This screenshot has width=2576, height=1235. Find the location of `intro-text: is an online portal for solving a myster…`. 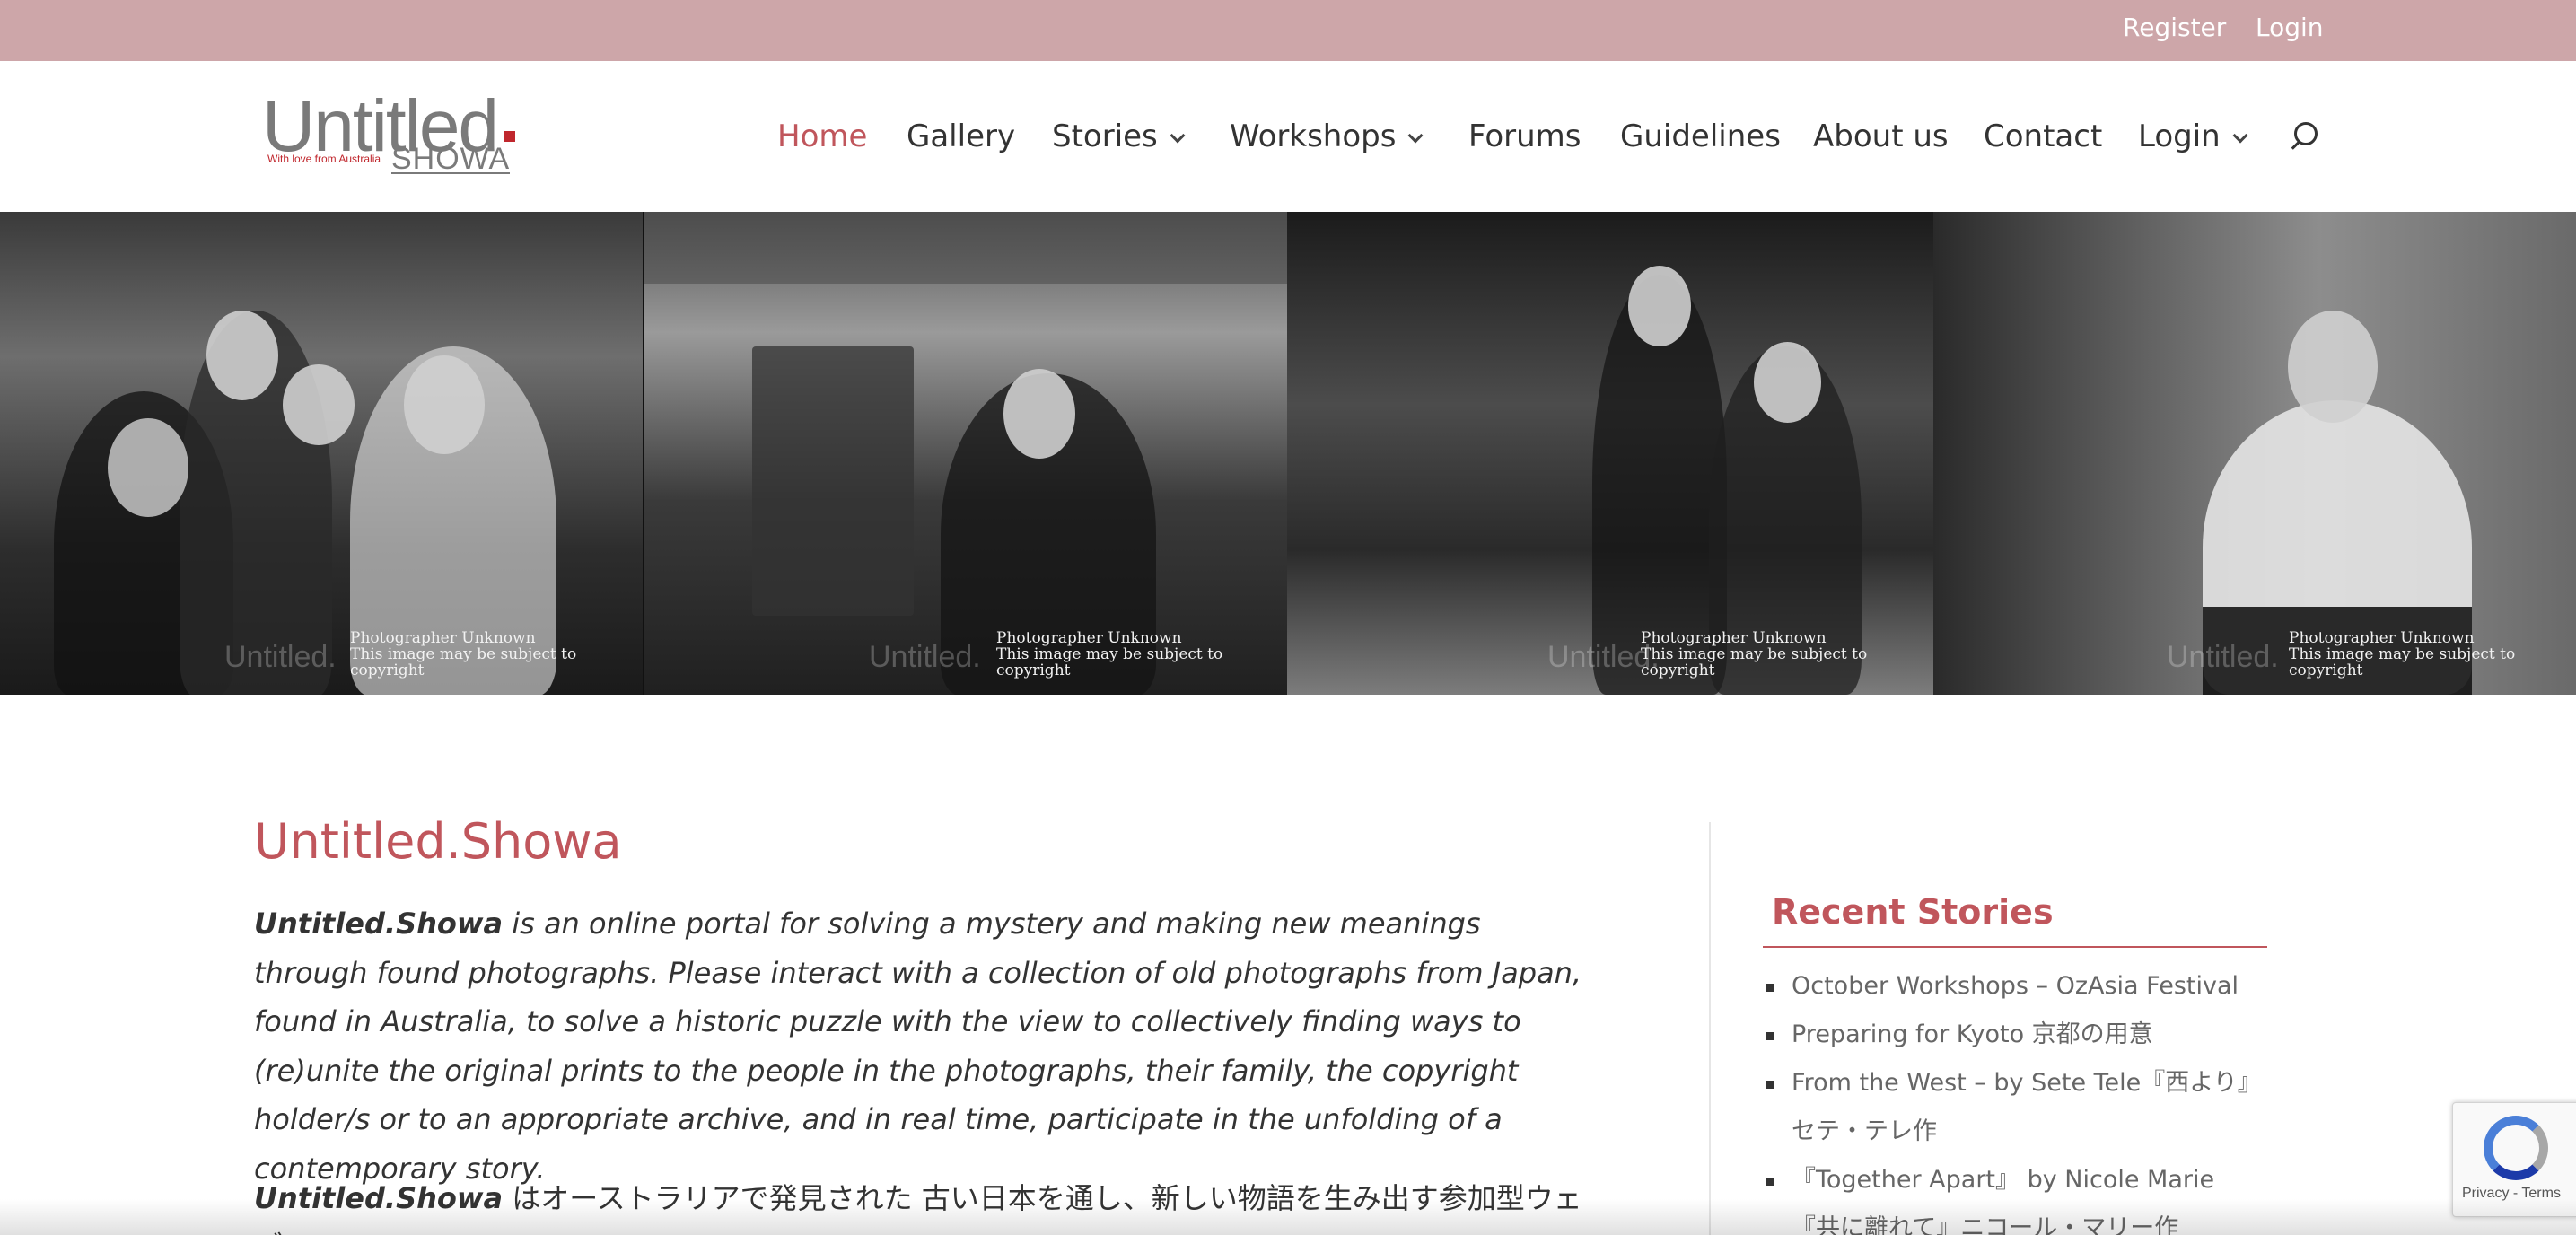

intro-text: is an online portal for solving a myster… is located at coordinates (918, 1046).